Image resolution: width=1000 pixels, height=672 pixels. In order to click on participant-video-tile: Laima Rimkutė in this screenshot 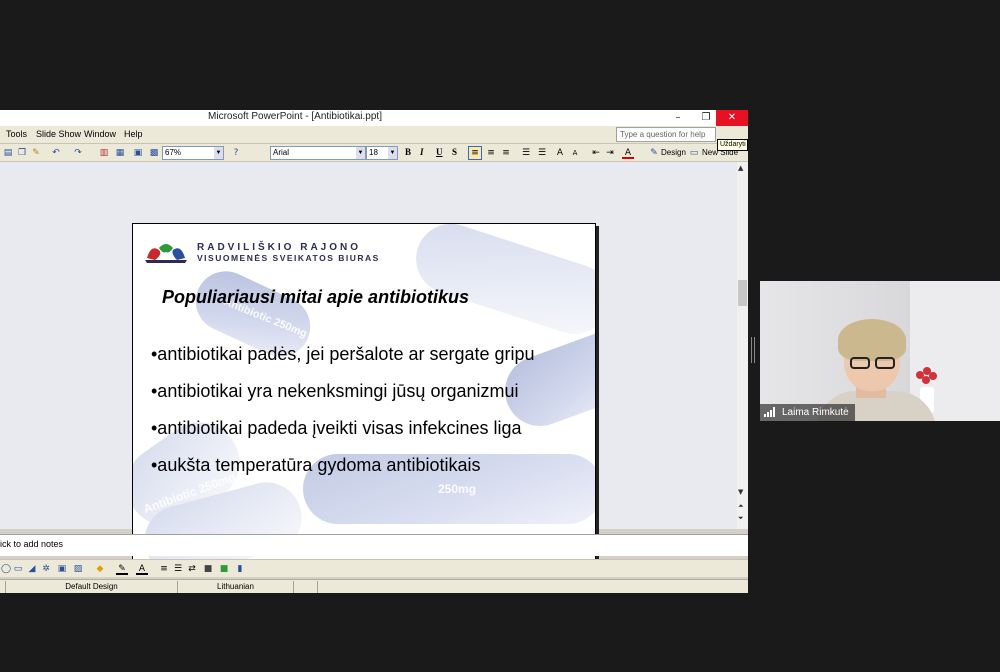, I will do `click(880, 351)`.